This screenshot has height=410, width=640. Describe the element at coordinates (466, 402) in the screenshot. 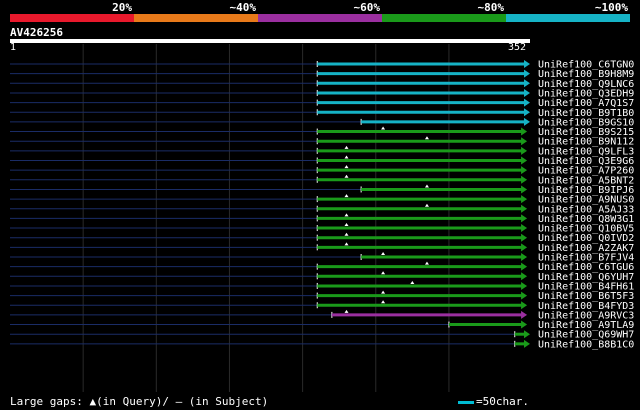

I see `scale-bar` at that location.